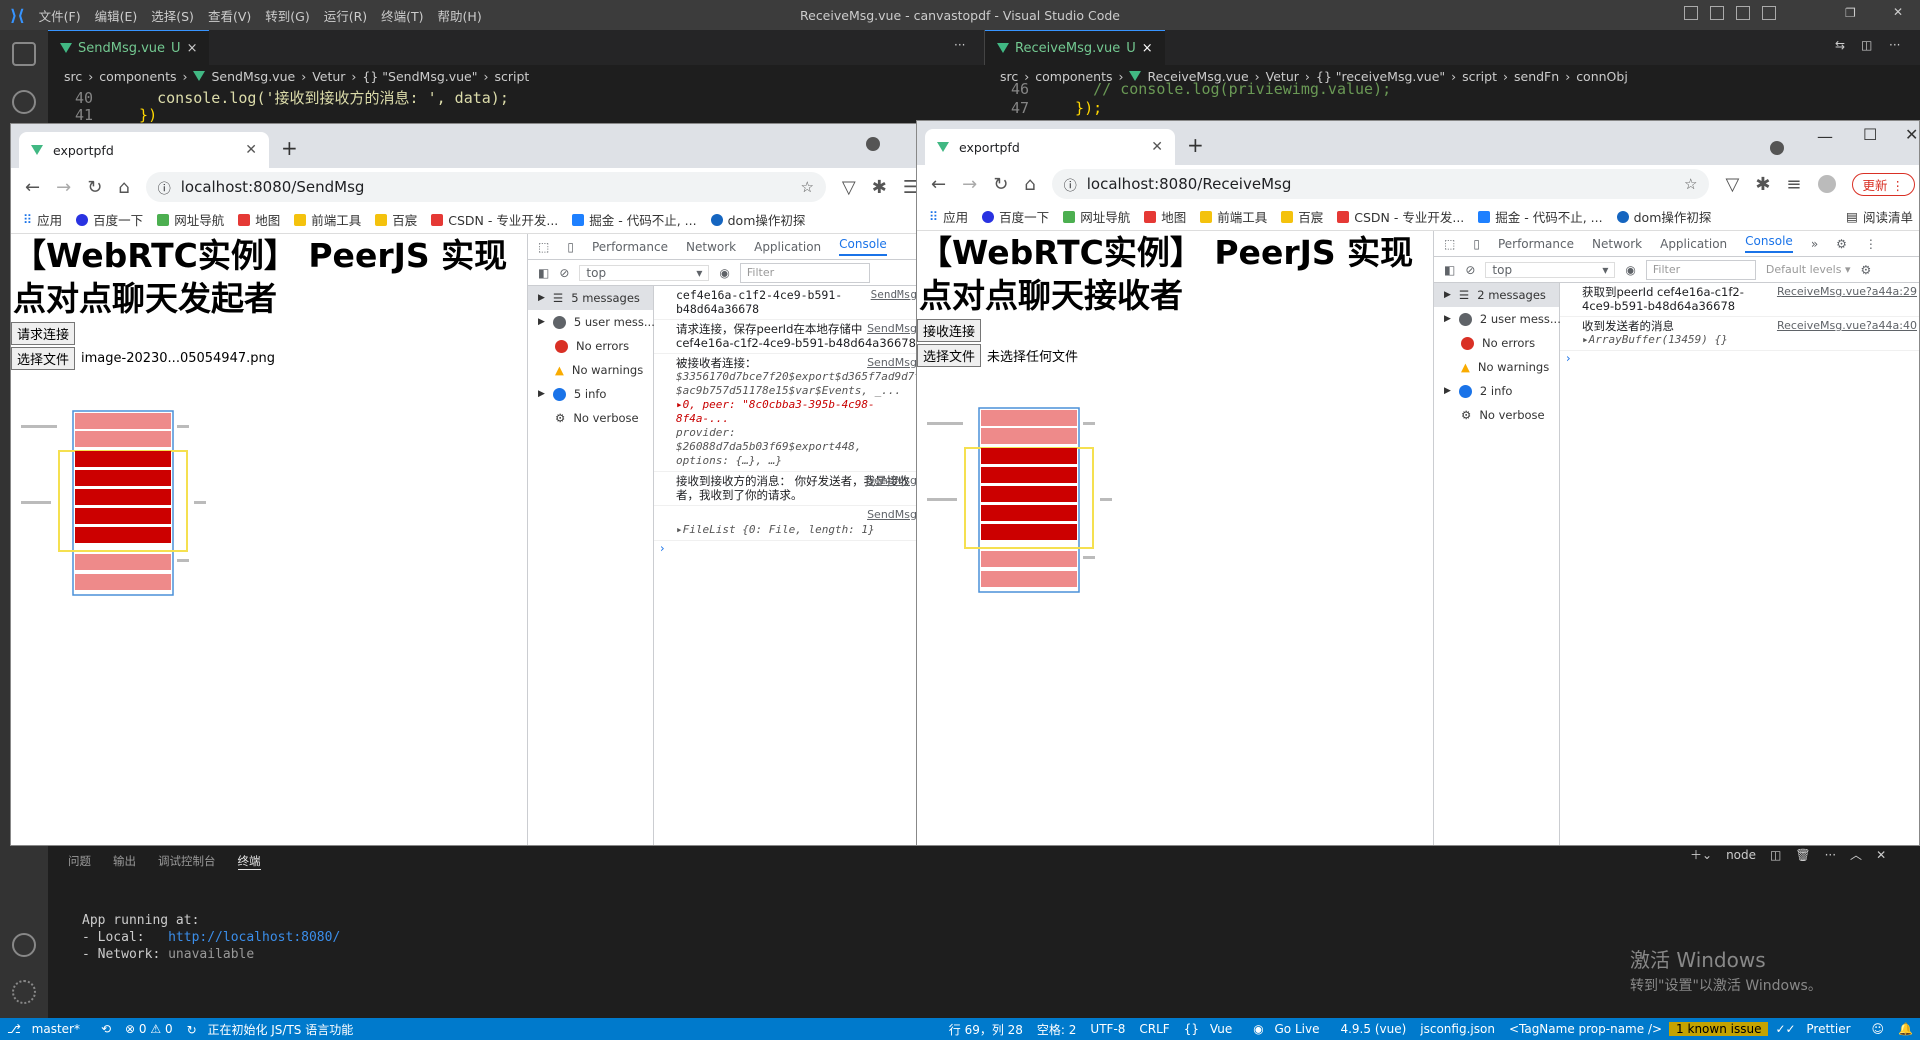 This screenshot has width=1920, height=1040. What do you see at coordinates (949, 330) in the screenshot?
I see `accept-connect-button: 接收连接` at bounding box center [949, 330].